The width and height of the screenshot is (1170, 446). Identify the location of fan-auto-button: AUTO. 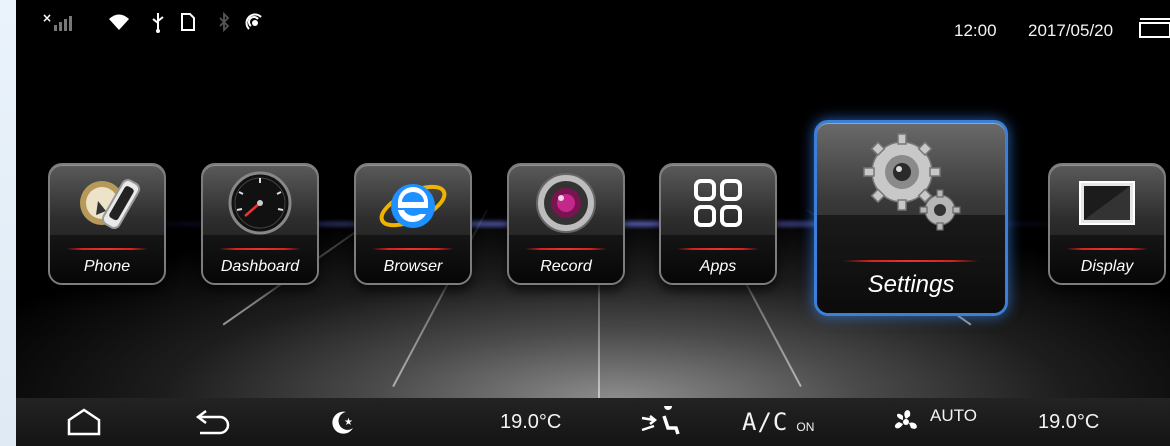
(931, 422).